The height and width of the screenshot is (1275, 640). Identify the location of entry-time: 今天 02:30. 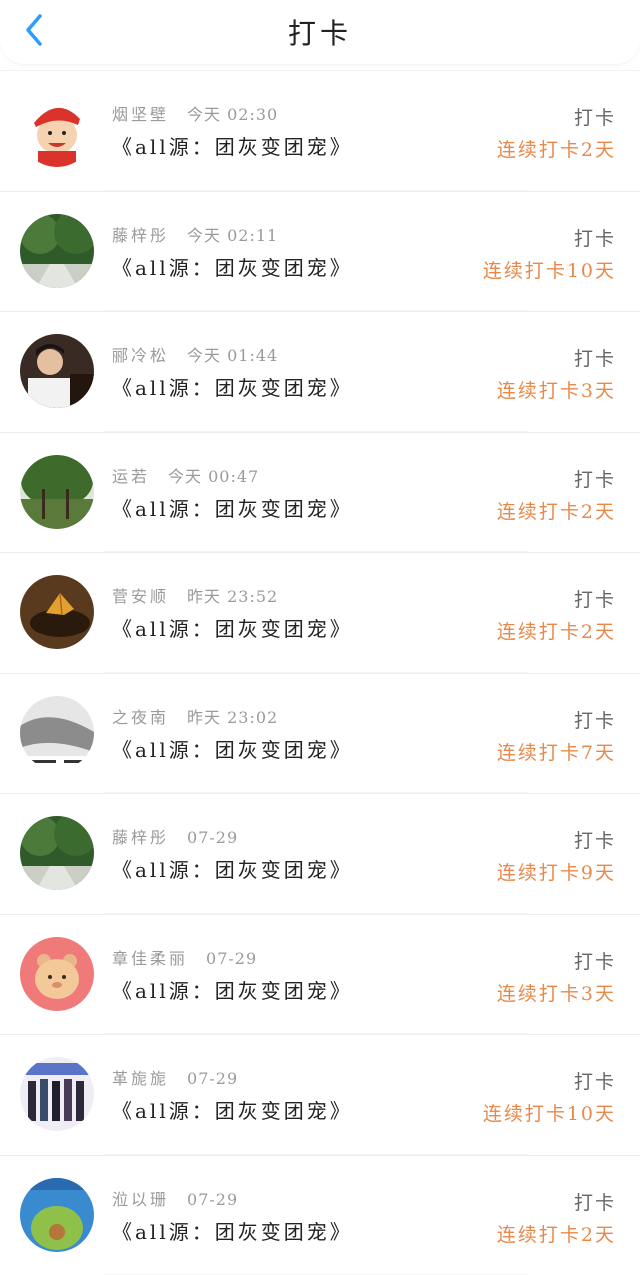
(232, 114).